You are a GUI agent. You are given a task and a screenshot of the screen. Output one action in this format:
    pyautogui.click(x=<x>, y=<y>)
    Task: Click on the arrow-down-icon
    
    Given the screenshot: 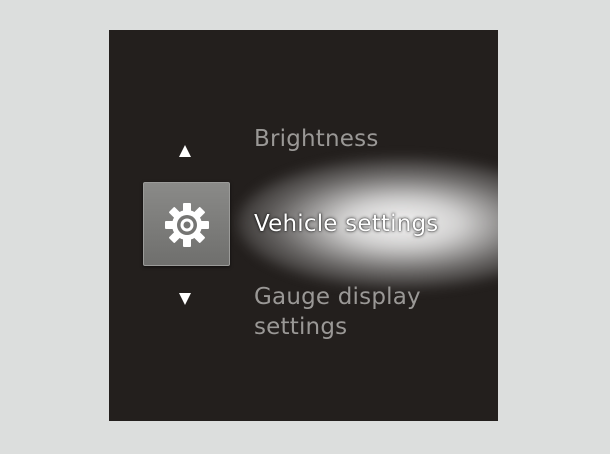 What is the action you would take?
    pyautogui.click(x=185, y=299)
    